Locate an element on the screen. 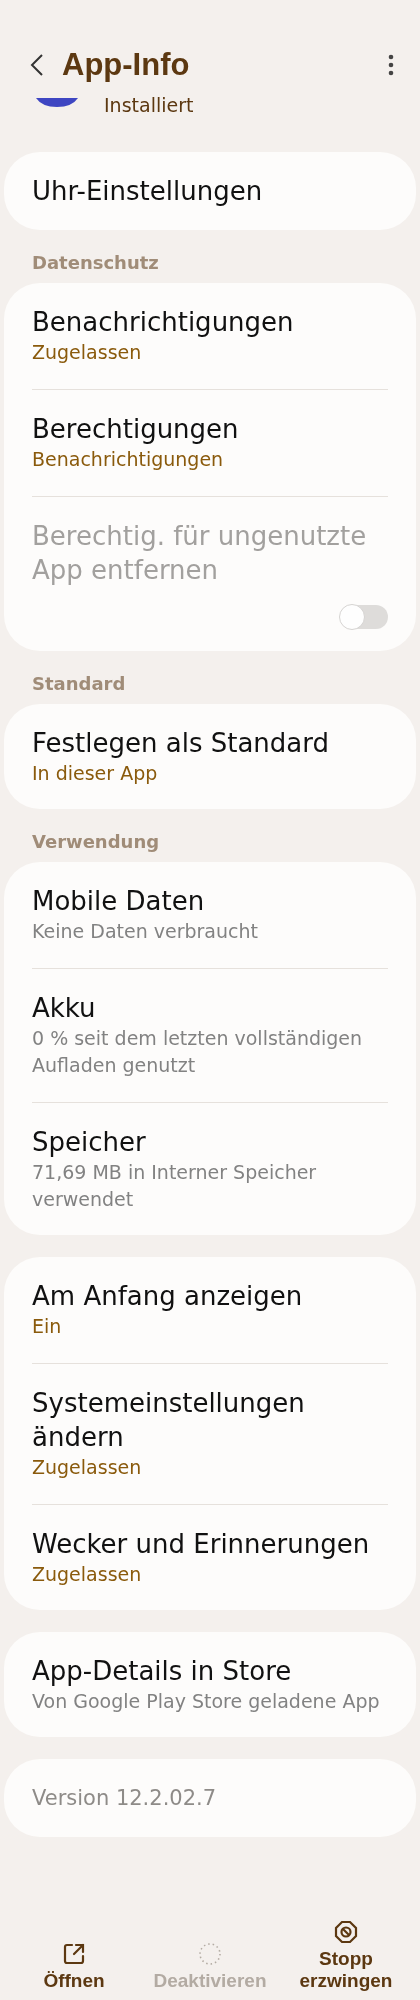  setting-summary: Von Google Play Store geladene App is located at coordinates (206, 1701).